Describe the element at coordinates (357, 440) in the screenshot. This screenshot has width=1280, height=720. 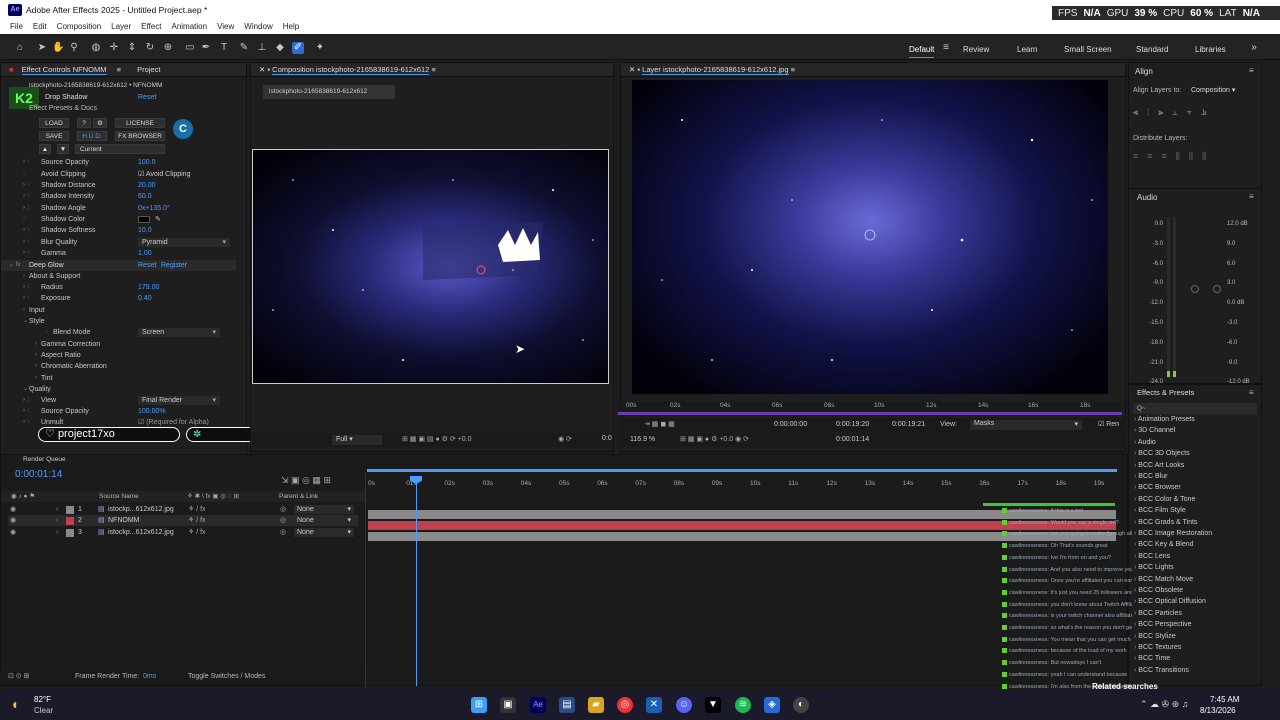
I see `resolution-select: Full ▾` at that location.